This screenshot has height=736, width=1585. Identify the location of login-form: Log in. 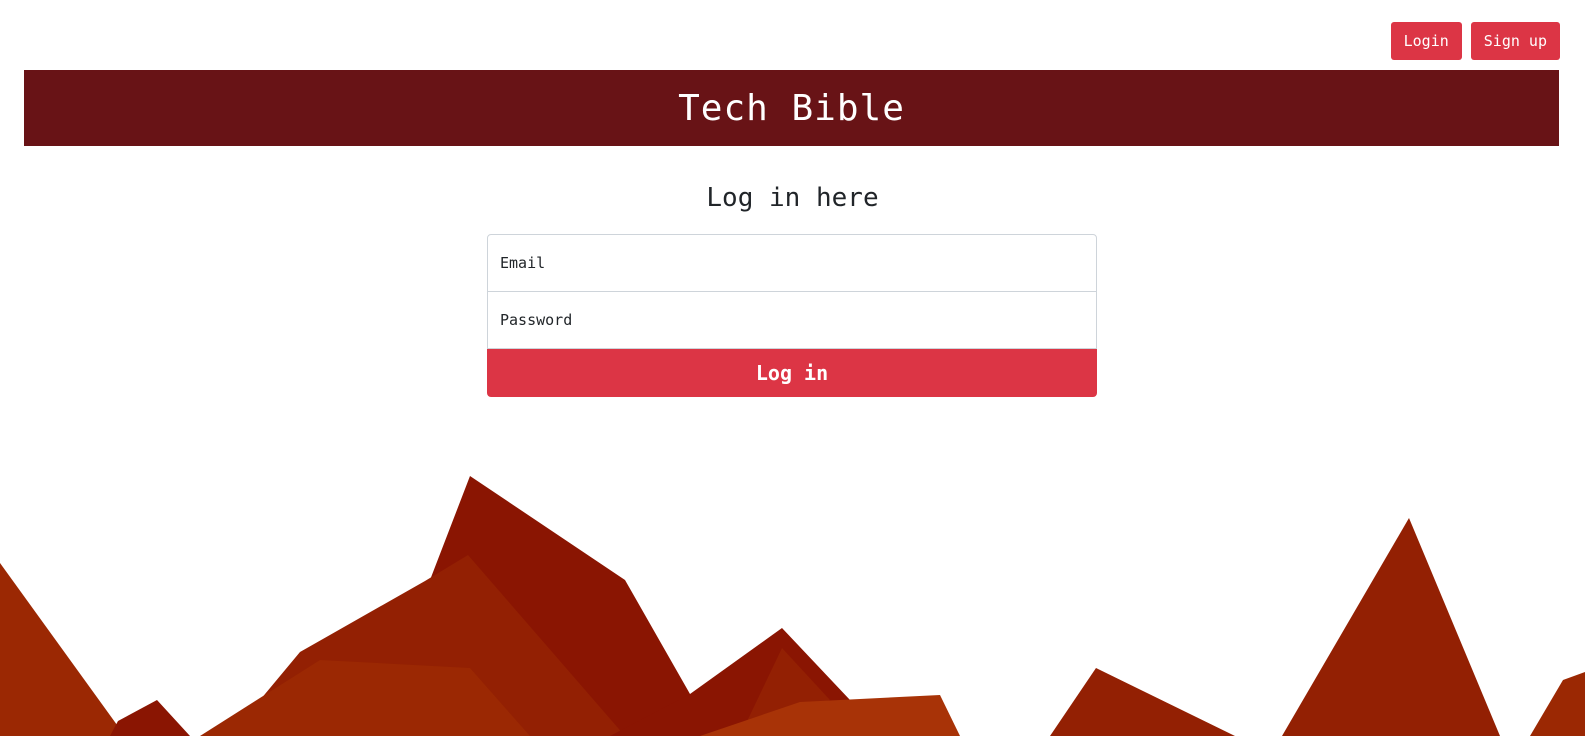
(792, 315).